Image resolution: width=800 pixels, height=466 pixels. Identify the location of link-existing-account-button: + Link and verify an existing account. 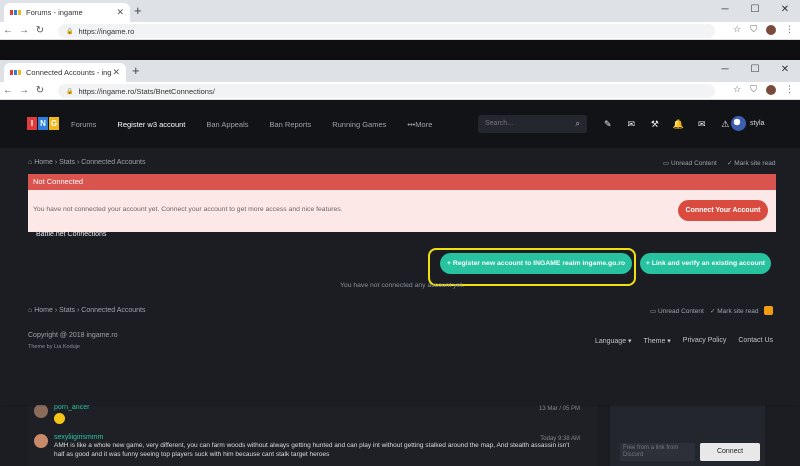
(705, 263).